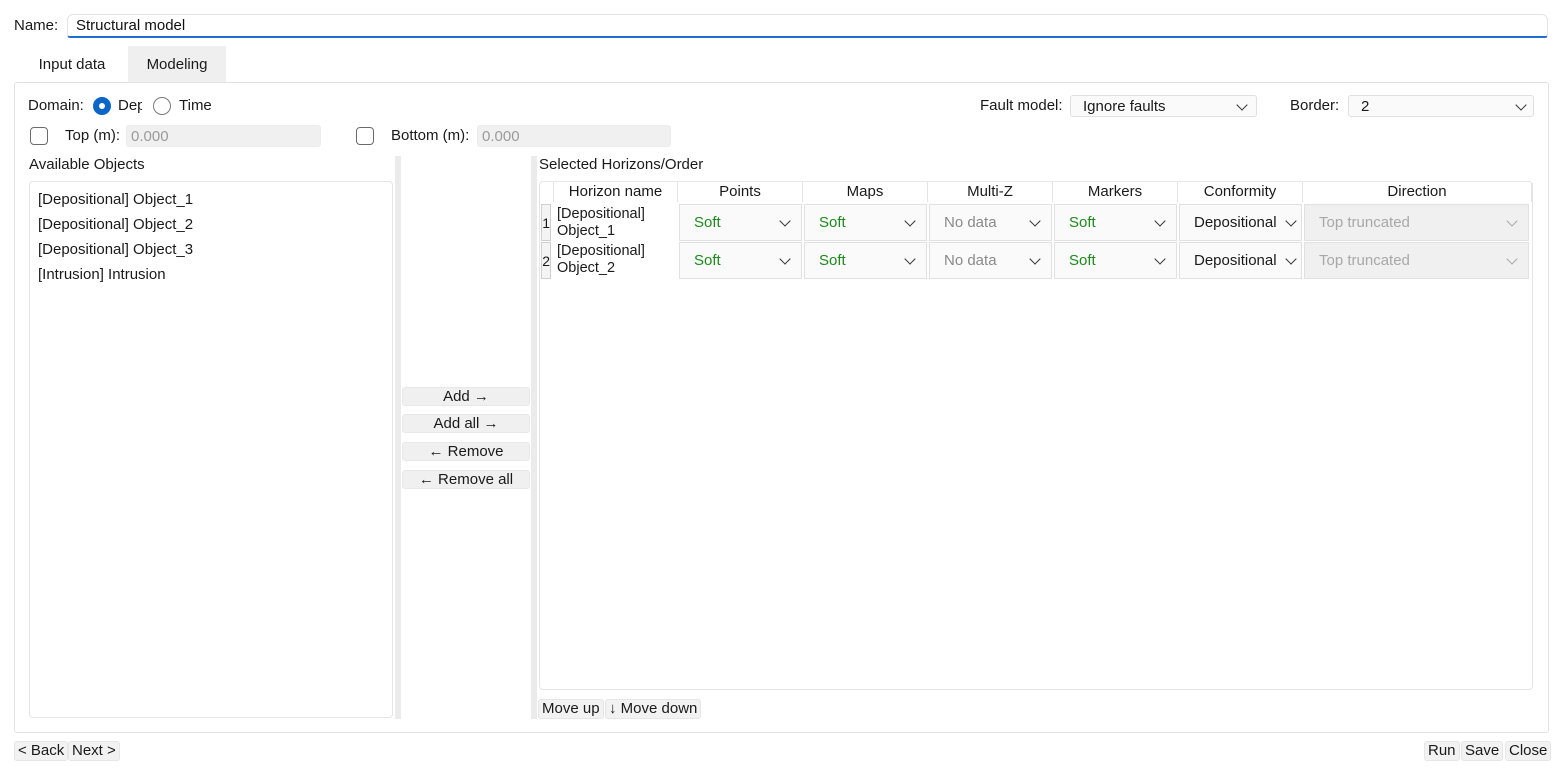 Image resolution: width=1563 pixels, height=775 pixels. Describe the element at coordinates (740, 192) in the screenshot. I see `column-header-points: Points` at that location.